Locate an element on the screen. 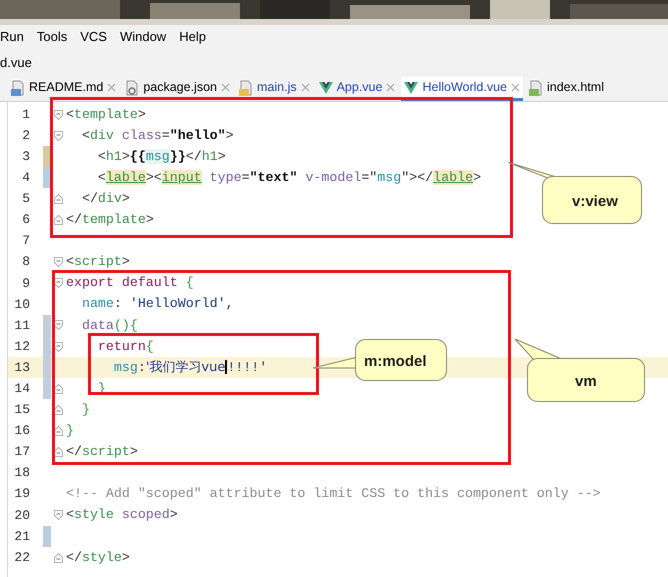  line-number: 9 is located at coordinates (25, 283).